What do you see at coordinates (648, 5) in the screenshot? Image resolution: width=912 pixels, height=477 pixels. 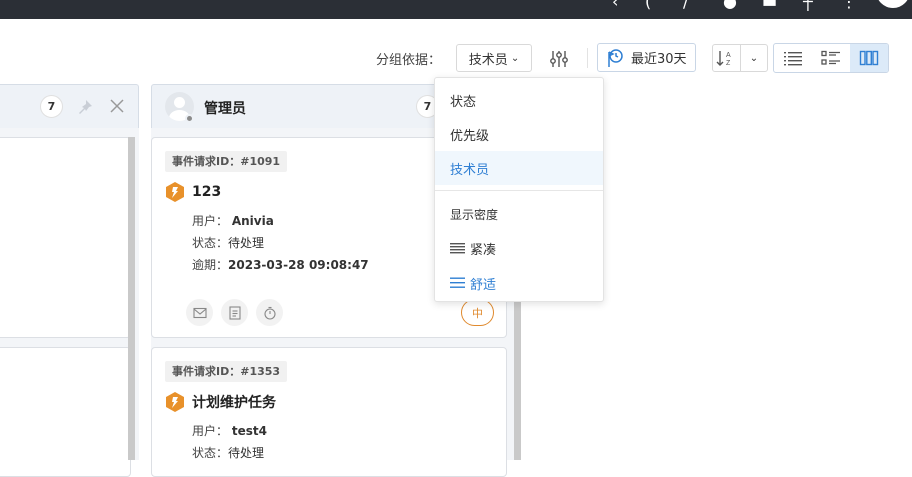 I see `nav-paren-icon: (` at bounding box center [648, 5].